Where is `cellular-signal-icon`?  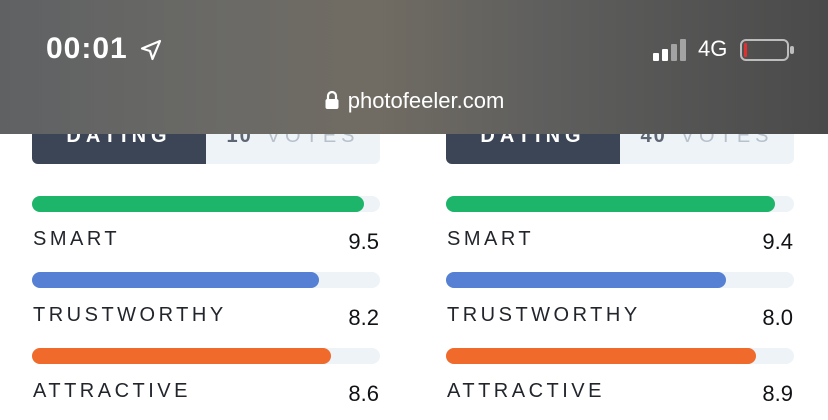
cellular-signal-icon is located at coordinates (669, 50).